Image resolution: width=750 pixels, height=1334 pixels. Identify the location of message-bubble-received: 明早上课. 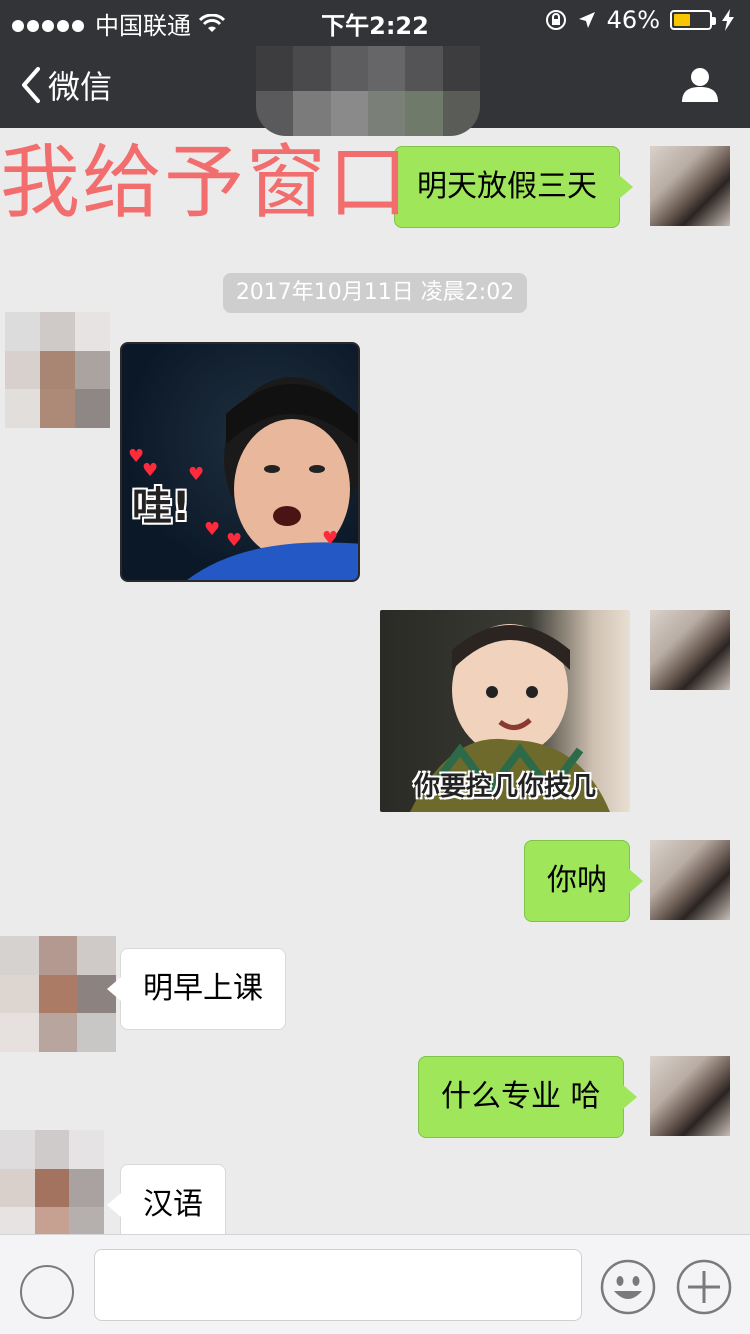
(196, 989).